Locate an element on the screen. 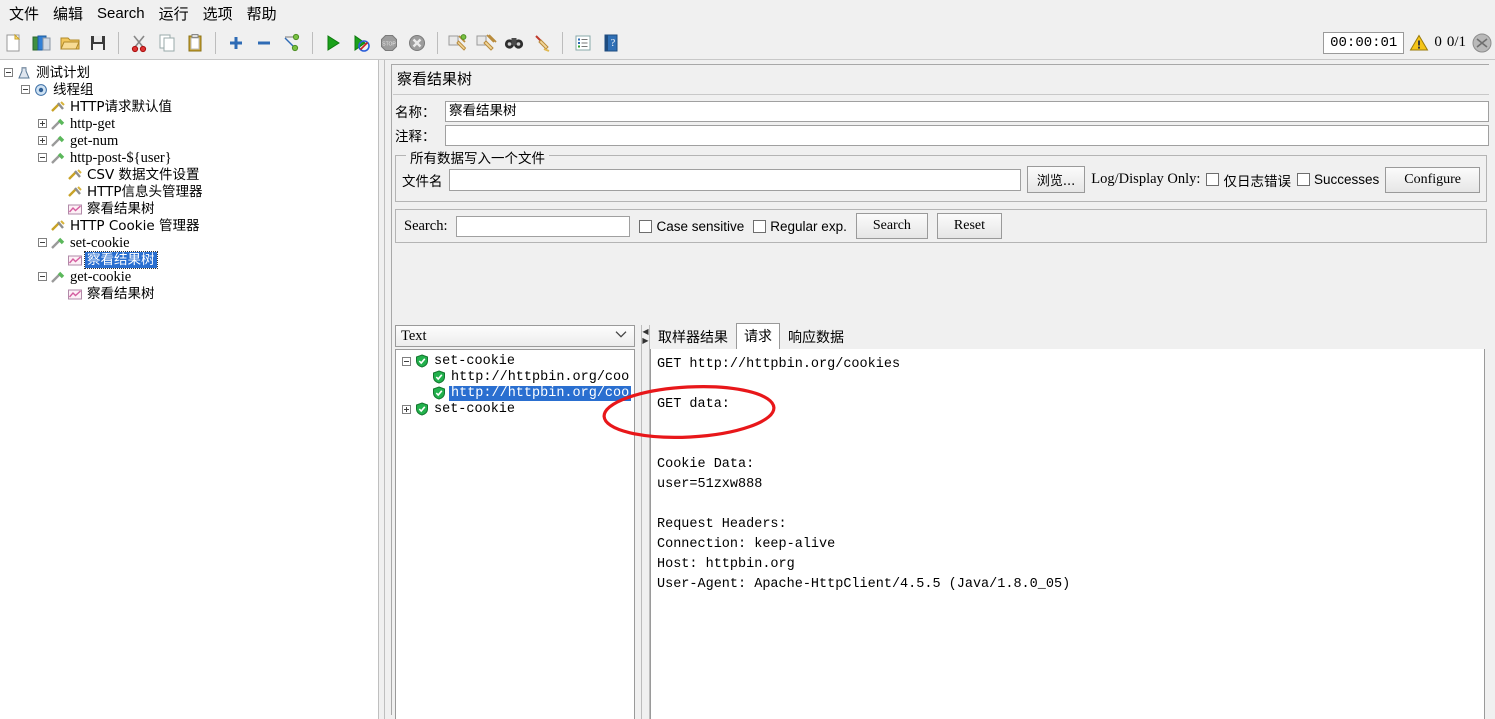 This screenshot has width=1495, height=719. expand-all-button is located at coordinates (236, 43).